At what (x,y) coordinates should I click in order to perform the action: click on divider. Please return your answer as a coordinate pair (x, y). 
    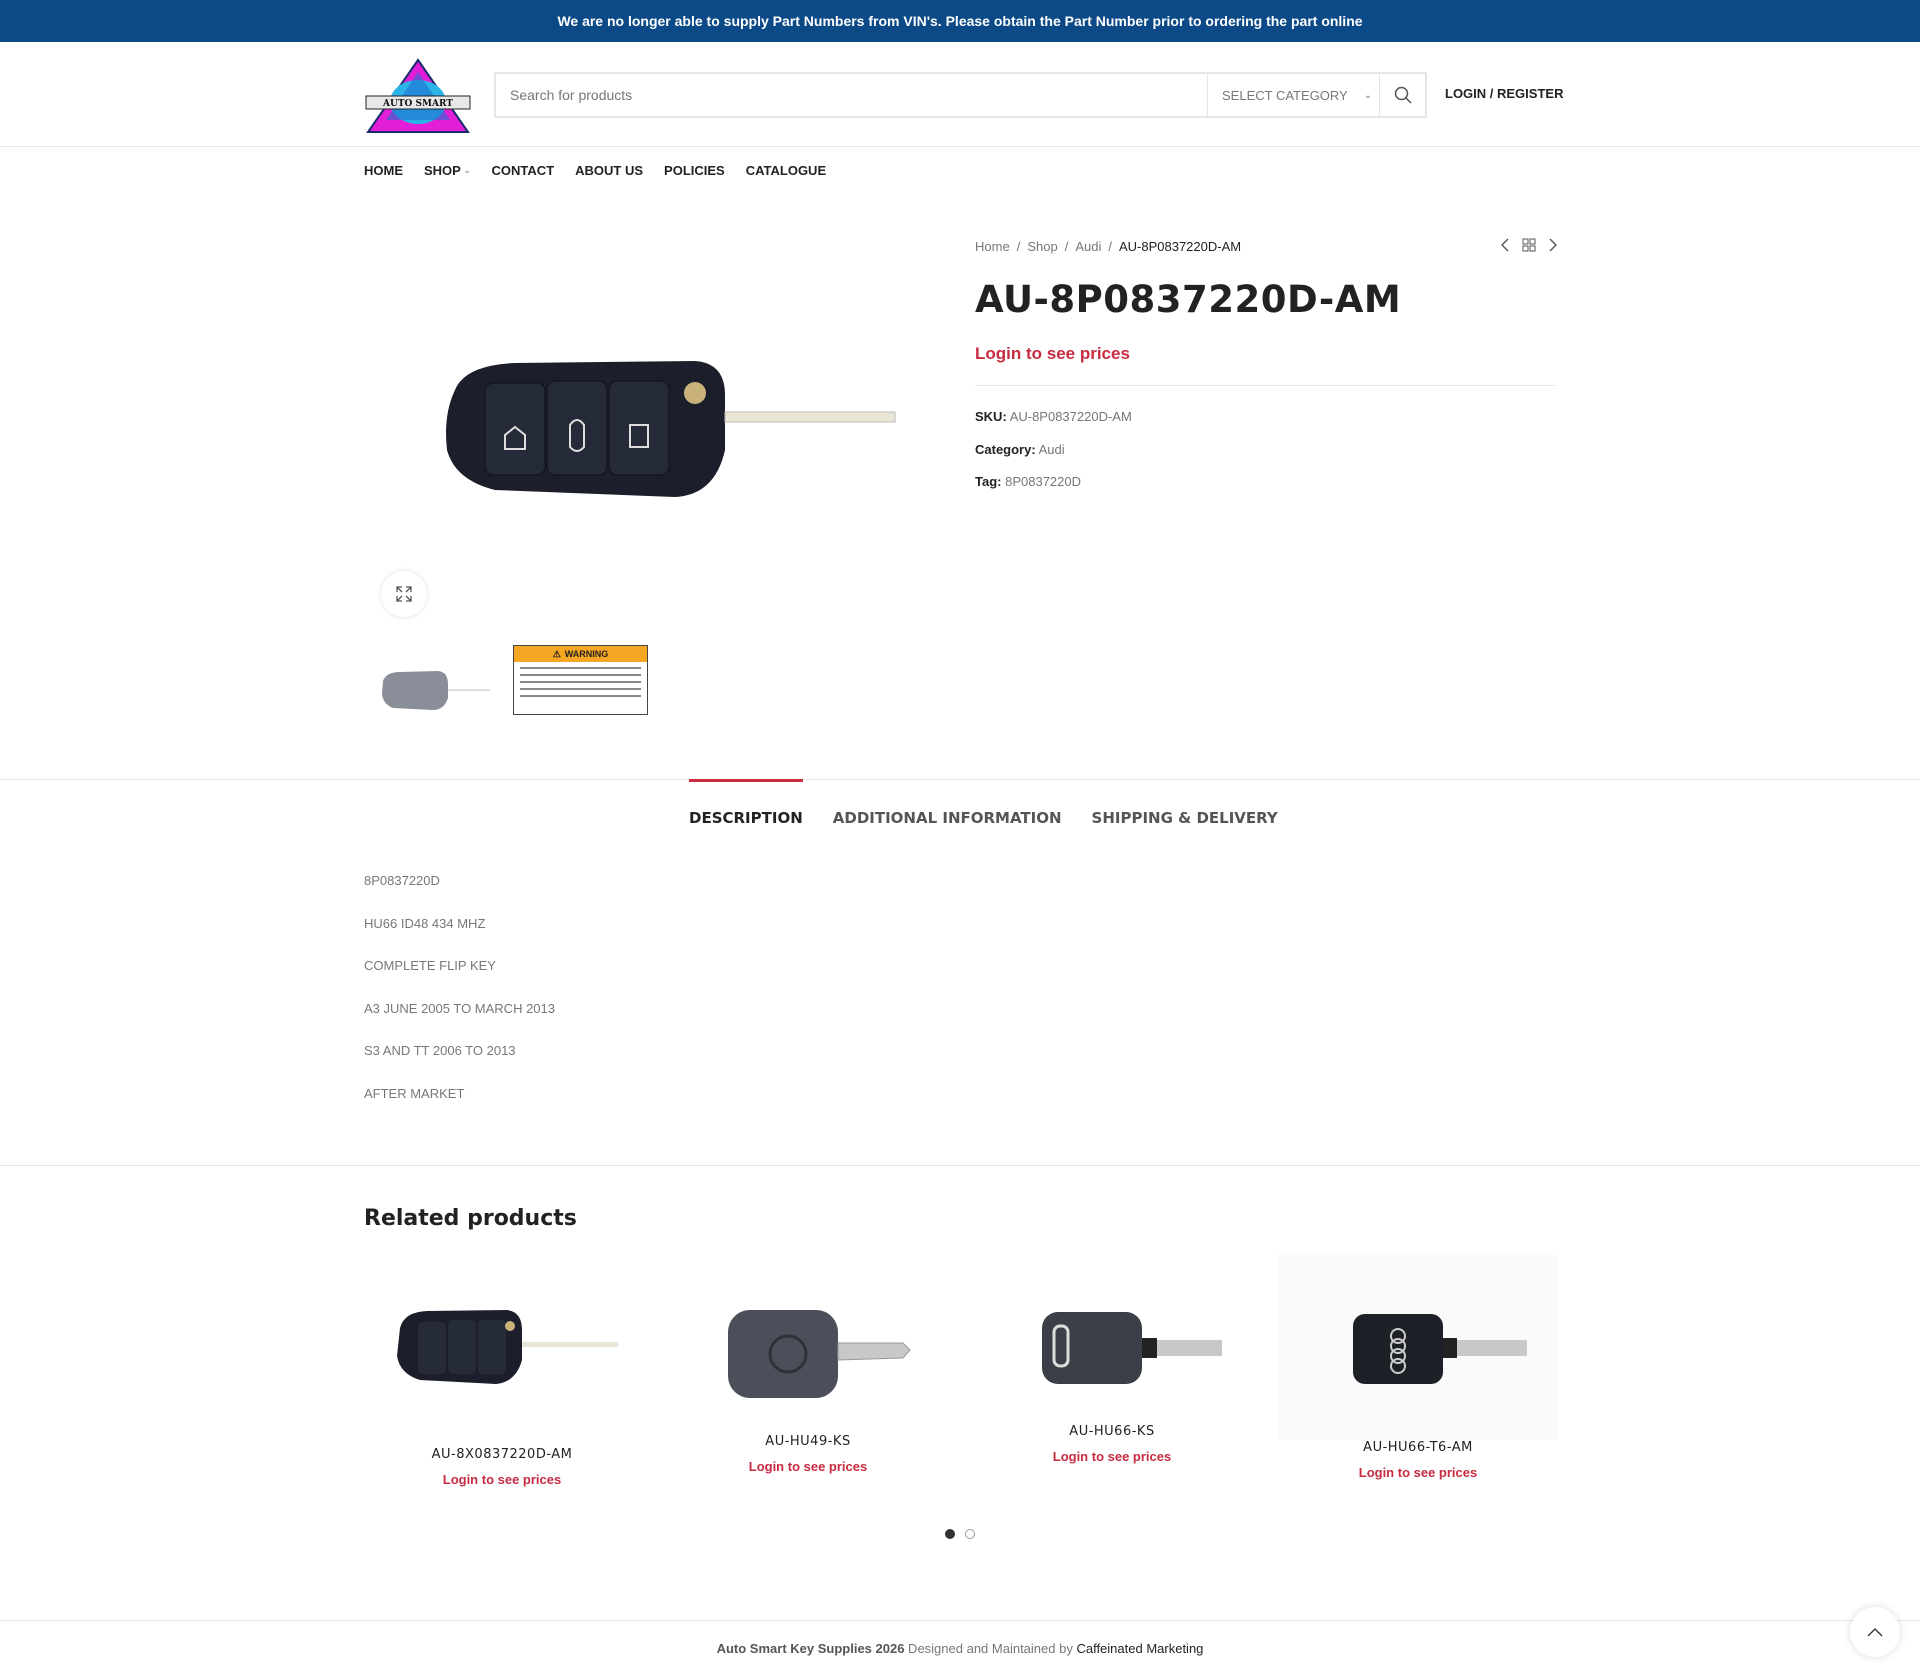
    Looking at the image, I should click on (1265, 385).